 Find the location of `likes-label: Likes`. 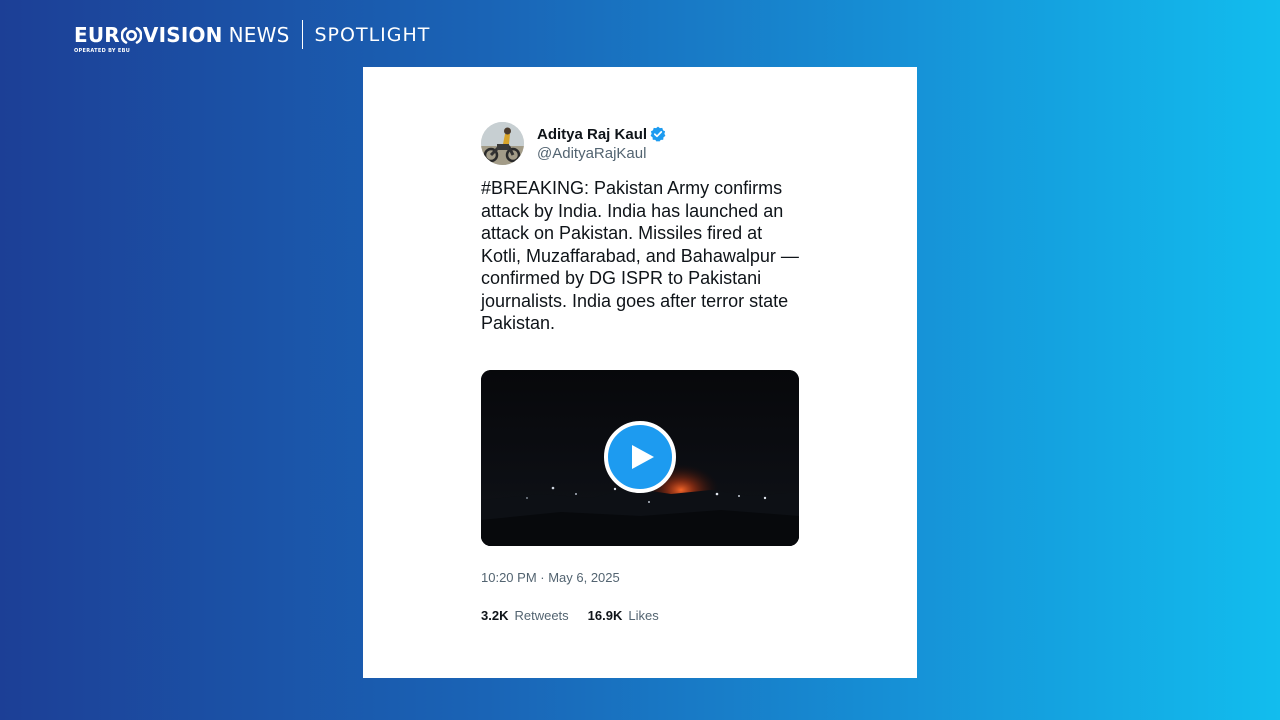

likes-label: Likes is located at coordinates (643, 615).